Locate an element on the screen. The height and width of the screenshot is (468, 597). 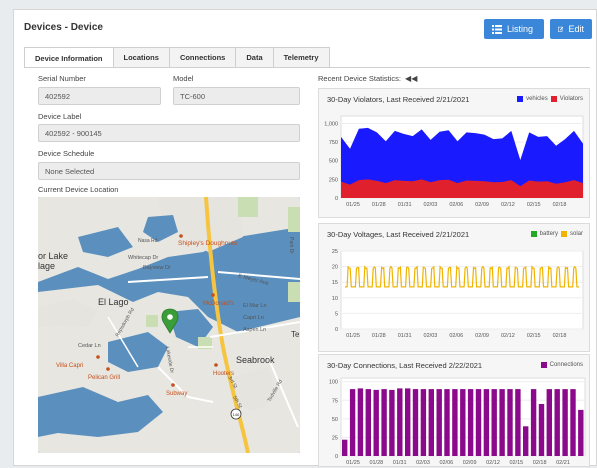
plot-area is located at coordinates (462, 290).